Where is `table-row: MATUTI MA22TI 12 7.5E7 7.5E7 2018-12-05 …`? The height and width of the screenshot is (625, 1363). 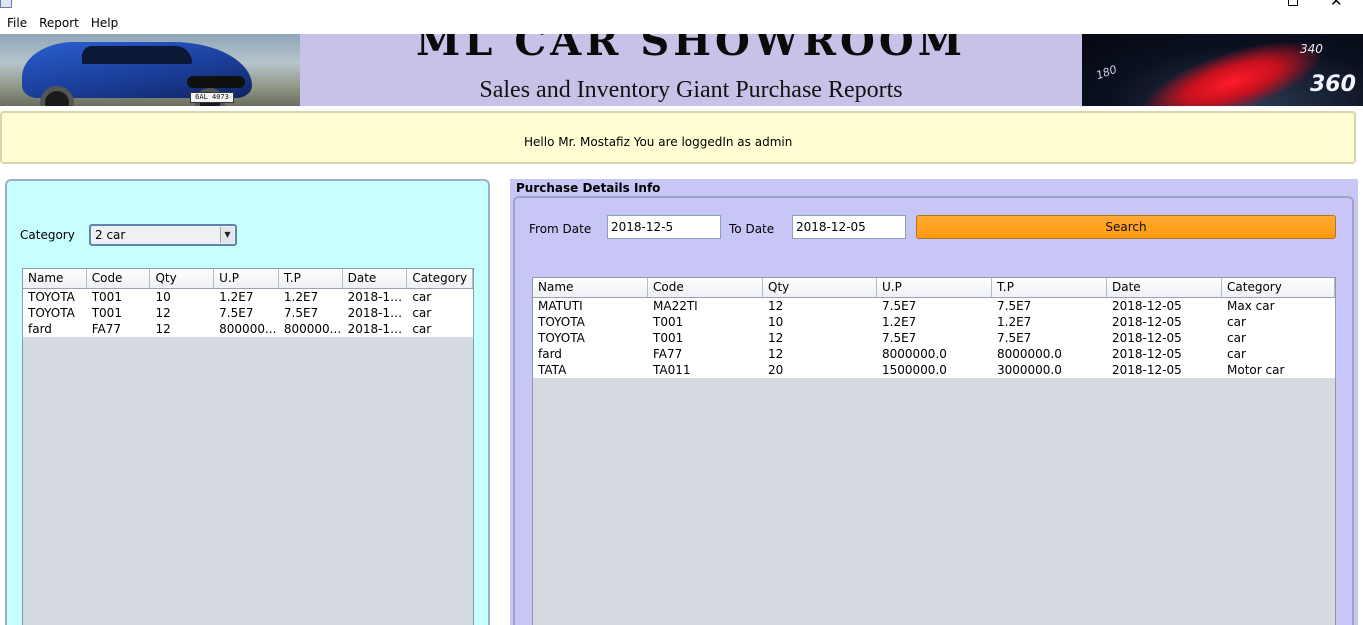 table-row: MATUTI MA22TI 12 7.5E7 7.5E7 2018-12-05 … is located at coordinates (934, 306).